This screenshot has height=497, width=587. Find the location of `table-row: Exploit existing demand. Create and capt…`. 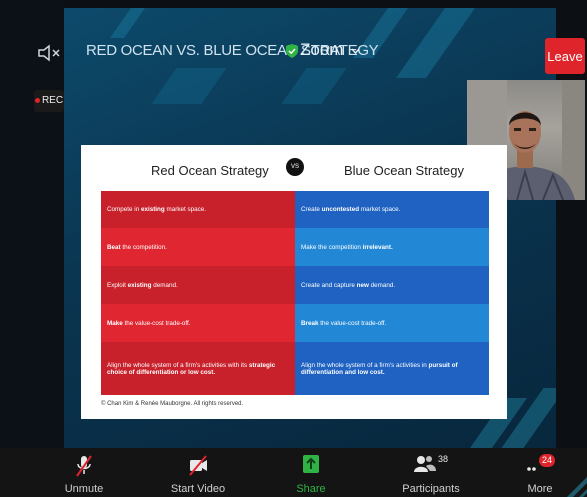

table-row: Exploit existing demand. Create and capt… is located at coordinates (295, 285).